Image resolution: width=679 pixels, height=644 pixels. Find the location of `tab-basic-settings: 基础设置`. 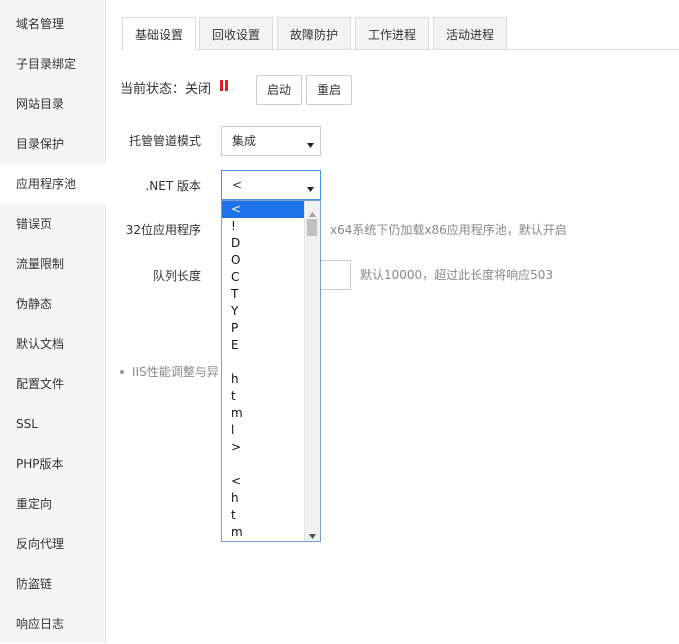

tab-basic-settings: 基础设置 is located at coordinates (159, 33).